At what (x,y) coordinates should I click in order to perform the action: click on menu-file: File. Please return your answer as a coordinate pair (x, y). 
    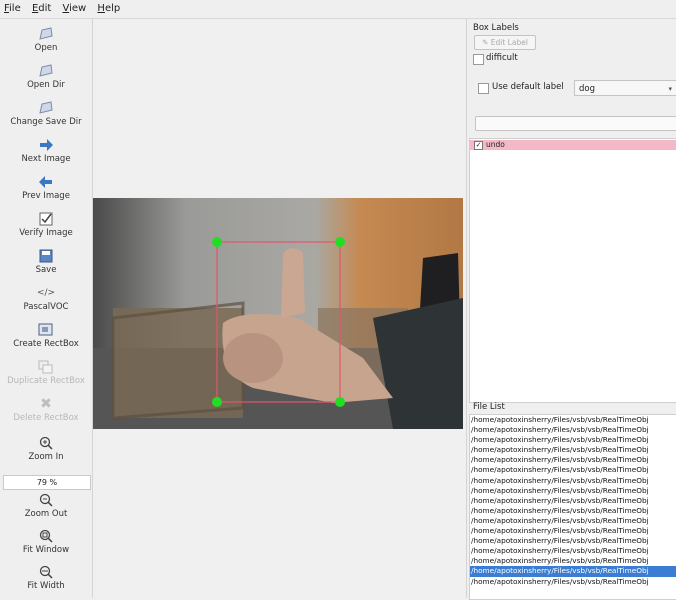
    Looking at the image, I should click on (12, 9).